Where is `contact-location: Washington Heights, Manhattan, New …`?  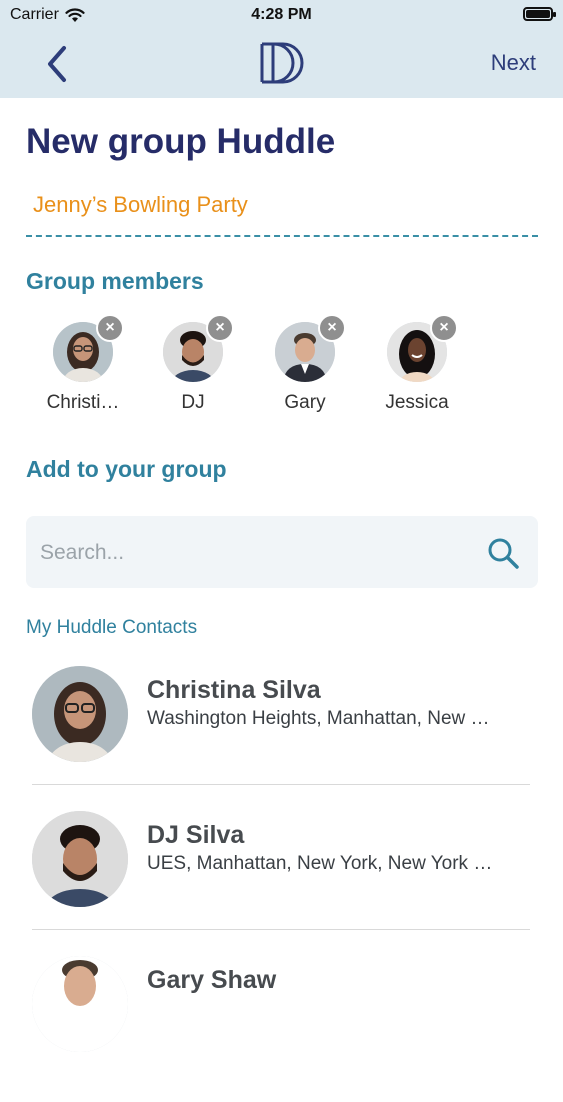
contact-location: Washington Heights, Manhattan, New … is located at coordinates (318, 718).